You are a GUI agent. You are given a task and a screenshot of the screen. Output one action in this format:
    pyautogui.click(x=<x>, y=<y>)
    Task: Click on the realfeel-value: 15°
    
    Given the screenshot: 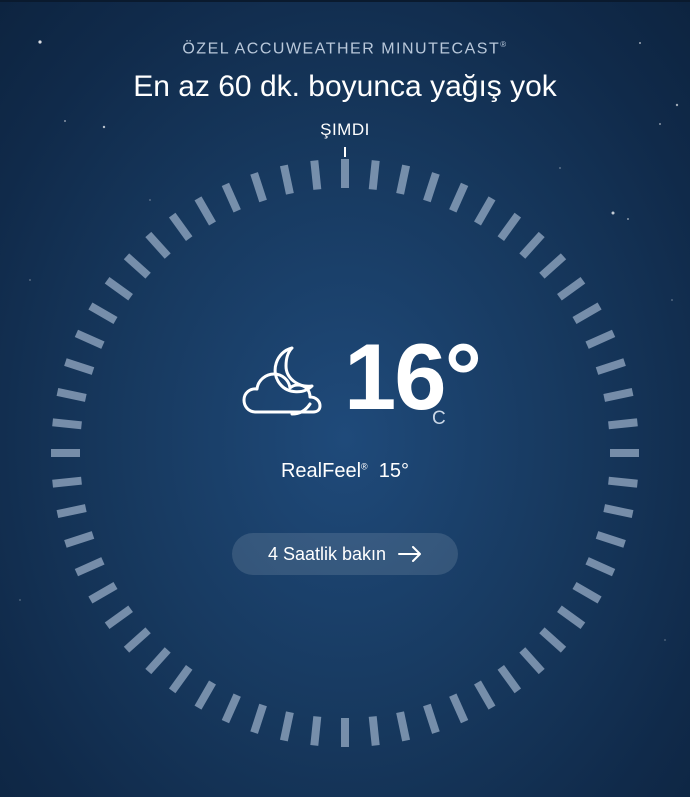 What is the action you would take?
    pyautogui.click(x=394, y=471)
    